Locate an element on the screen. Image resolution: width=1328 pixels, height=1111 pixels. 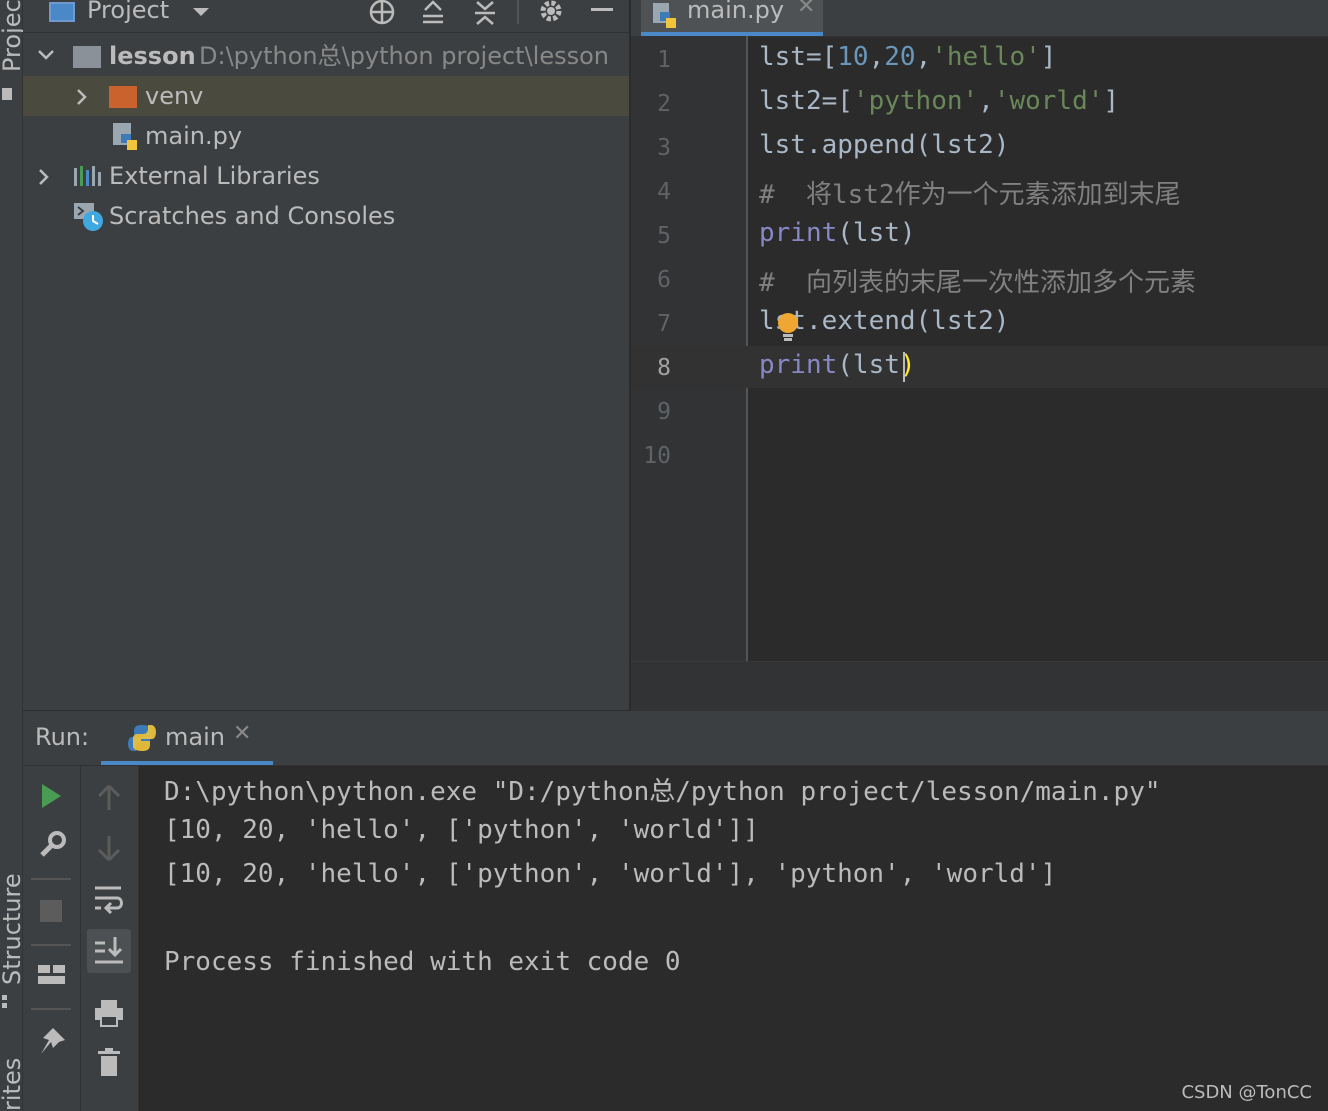
locate-icon is located at coordinates (382, 13).